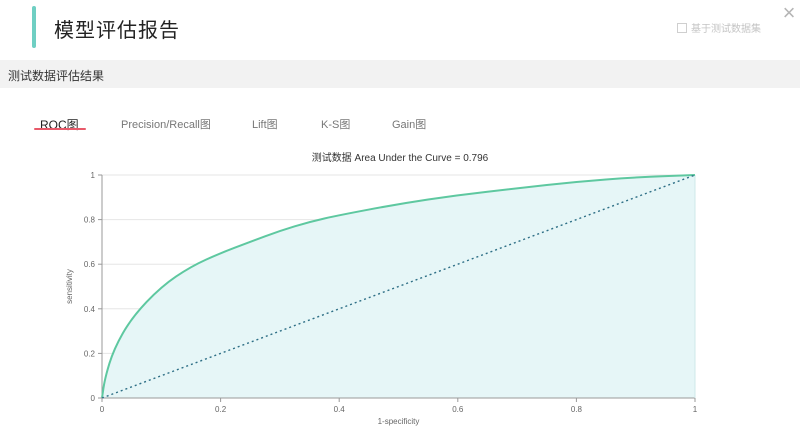 The height and width of the screenshot is (428, 800). Describe the element at coordinates (90, 264) in the screenshot. I see `y-tick-label-3: 0.6` at that location.